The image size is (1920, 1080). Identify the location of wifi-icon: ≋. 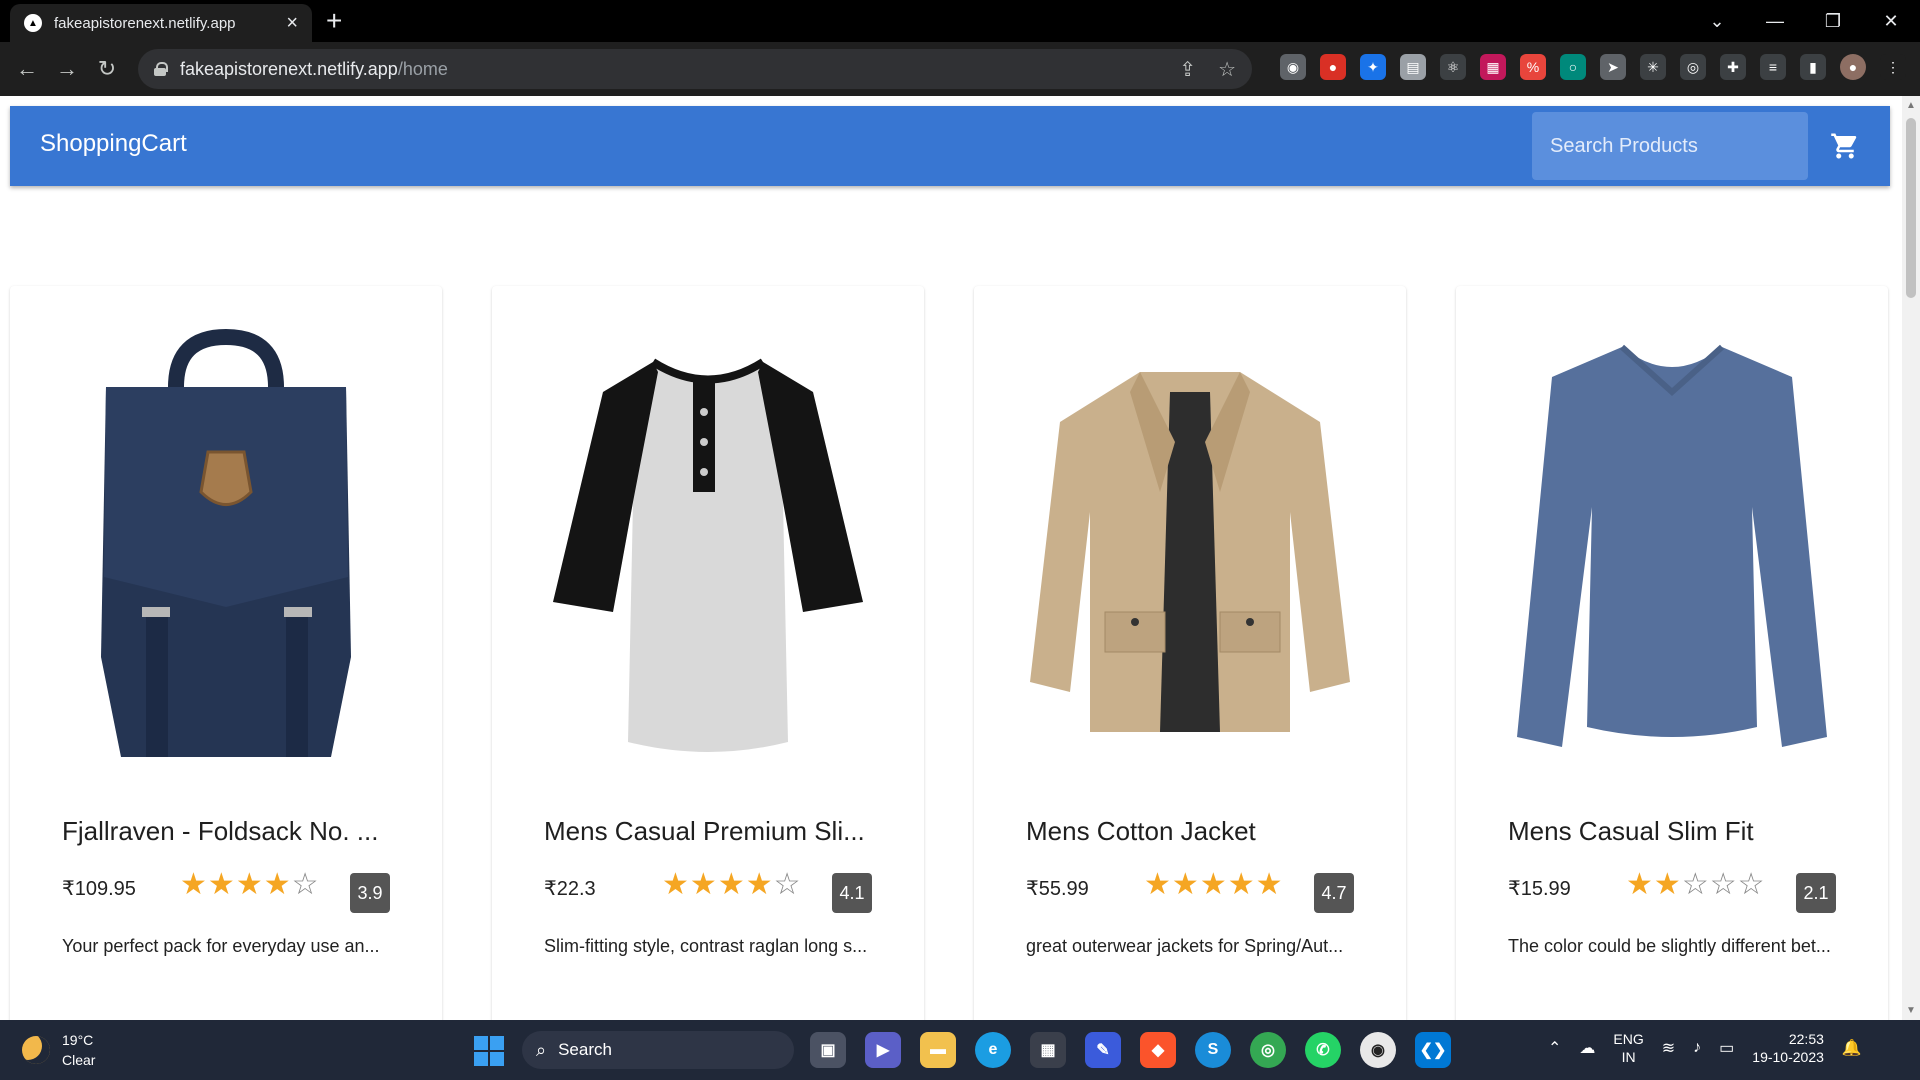
(1668, 1048).